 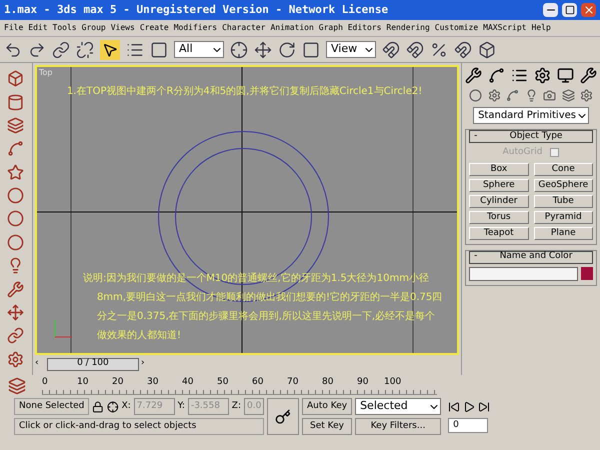 I want to click on ruler-label: 90, so click(x=362, y=382).